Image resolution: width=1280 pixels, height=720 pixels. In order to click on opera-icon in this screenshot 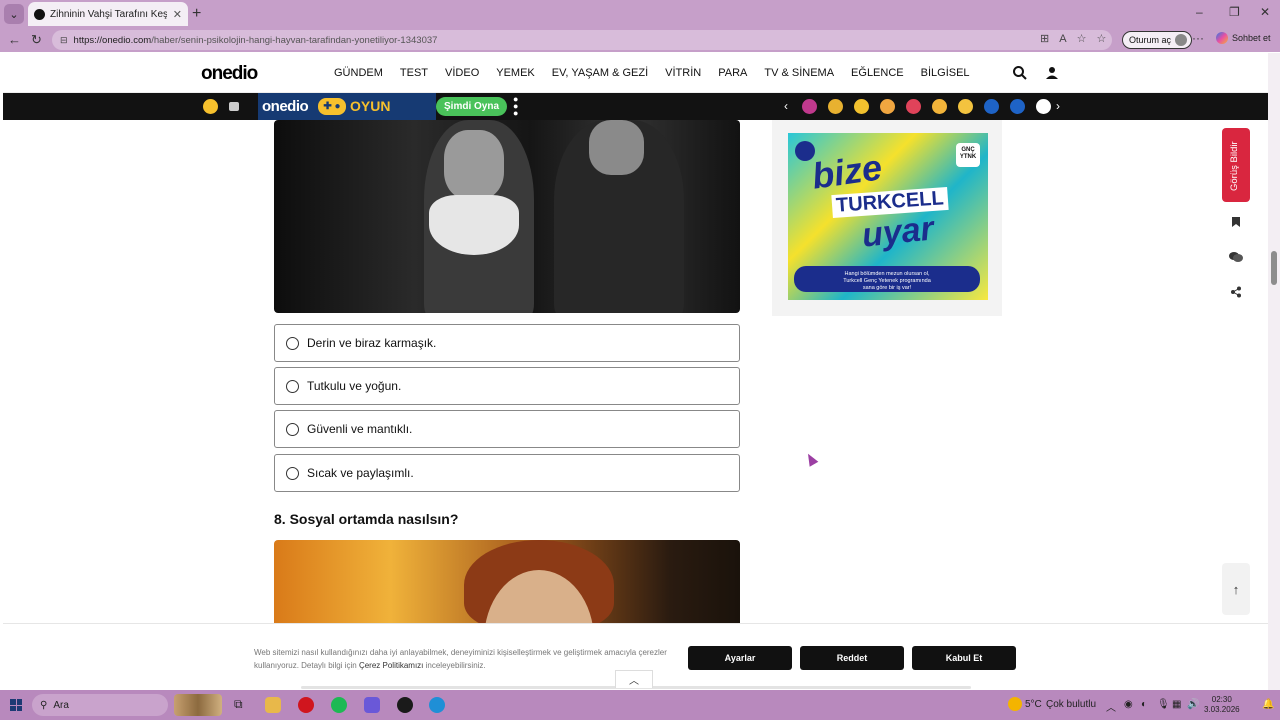, I will do `click(306, 705)`.